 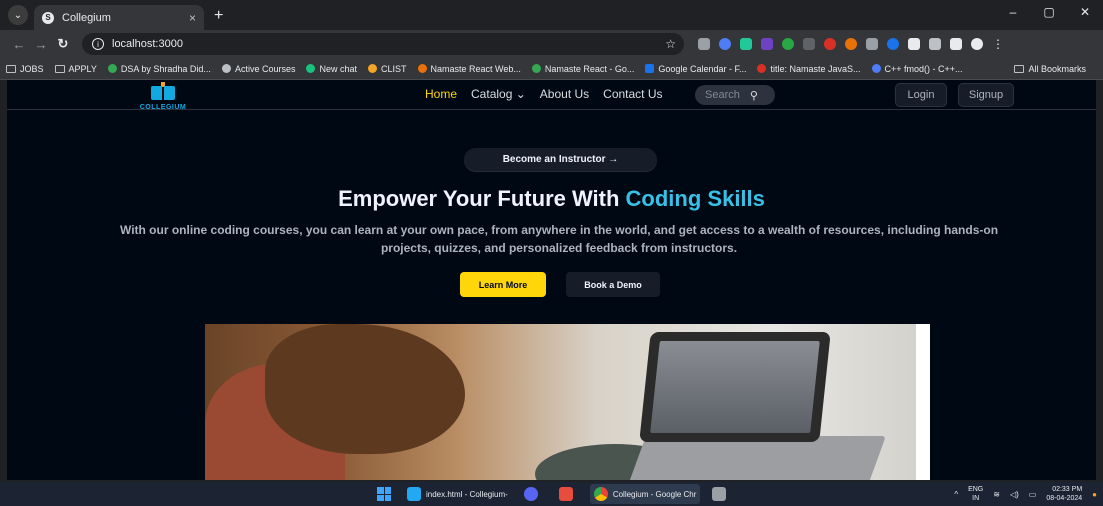 What do you see at coordinates (735, 95) in the screenshot?
I see `search-input: Search ⚲` at bounding box center [735, 95].